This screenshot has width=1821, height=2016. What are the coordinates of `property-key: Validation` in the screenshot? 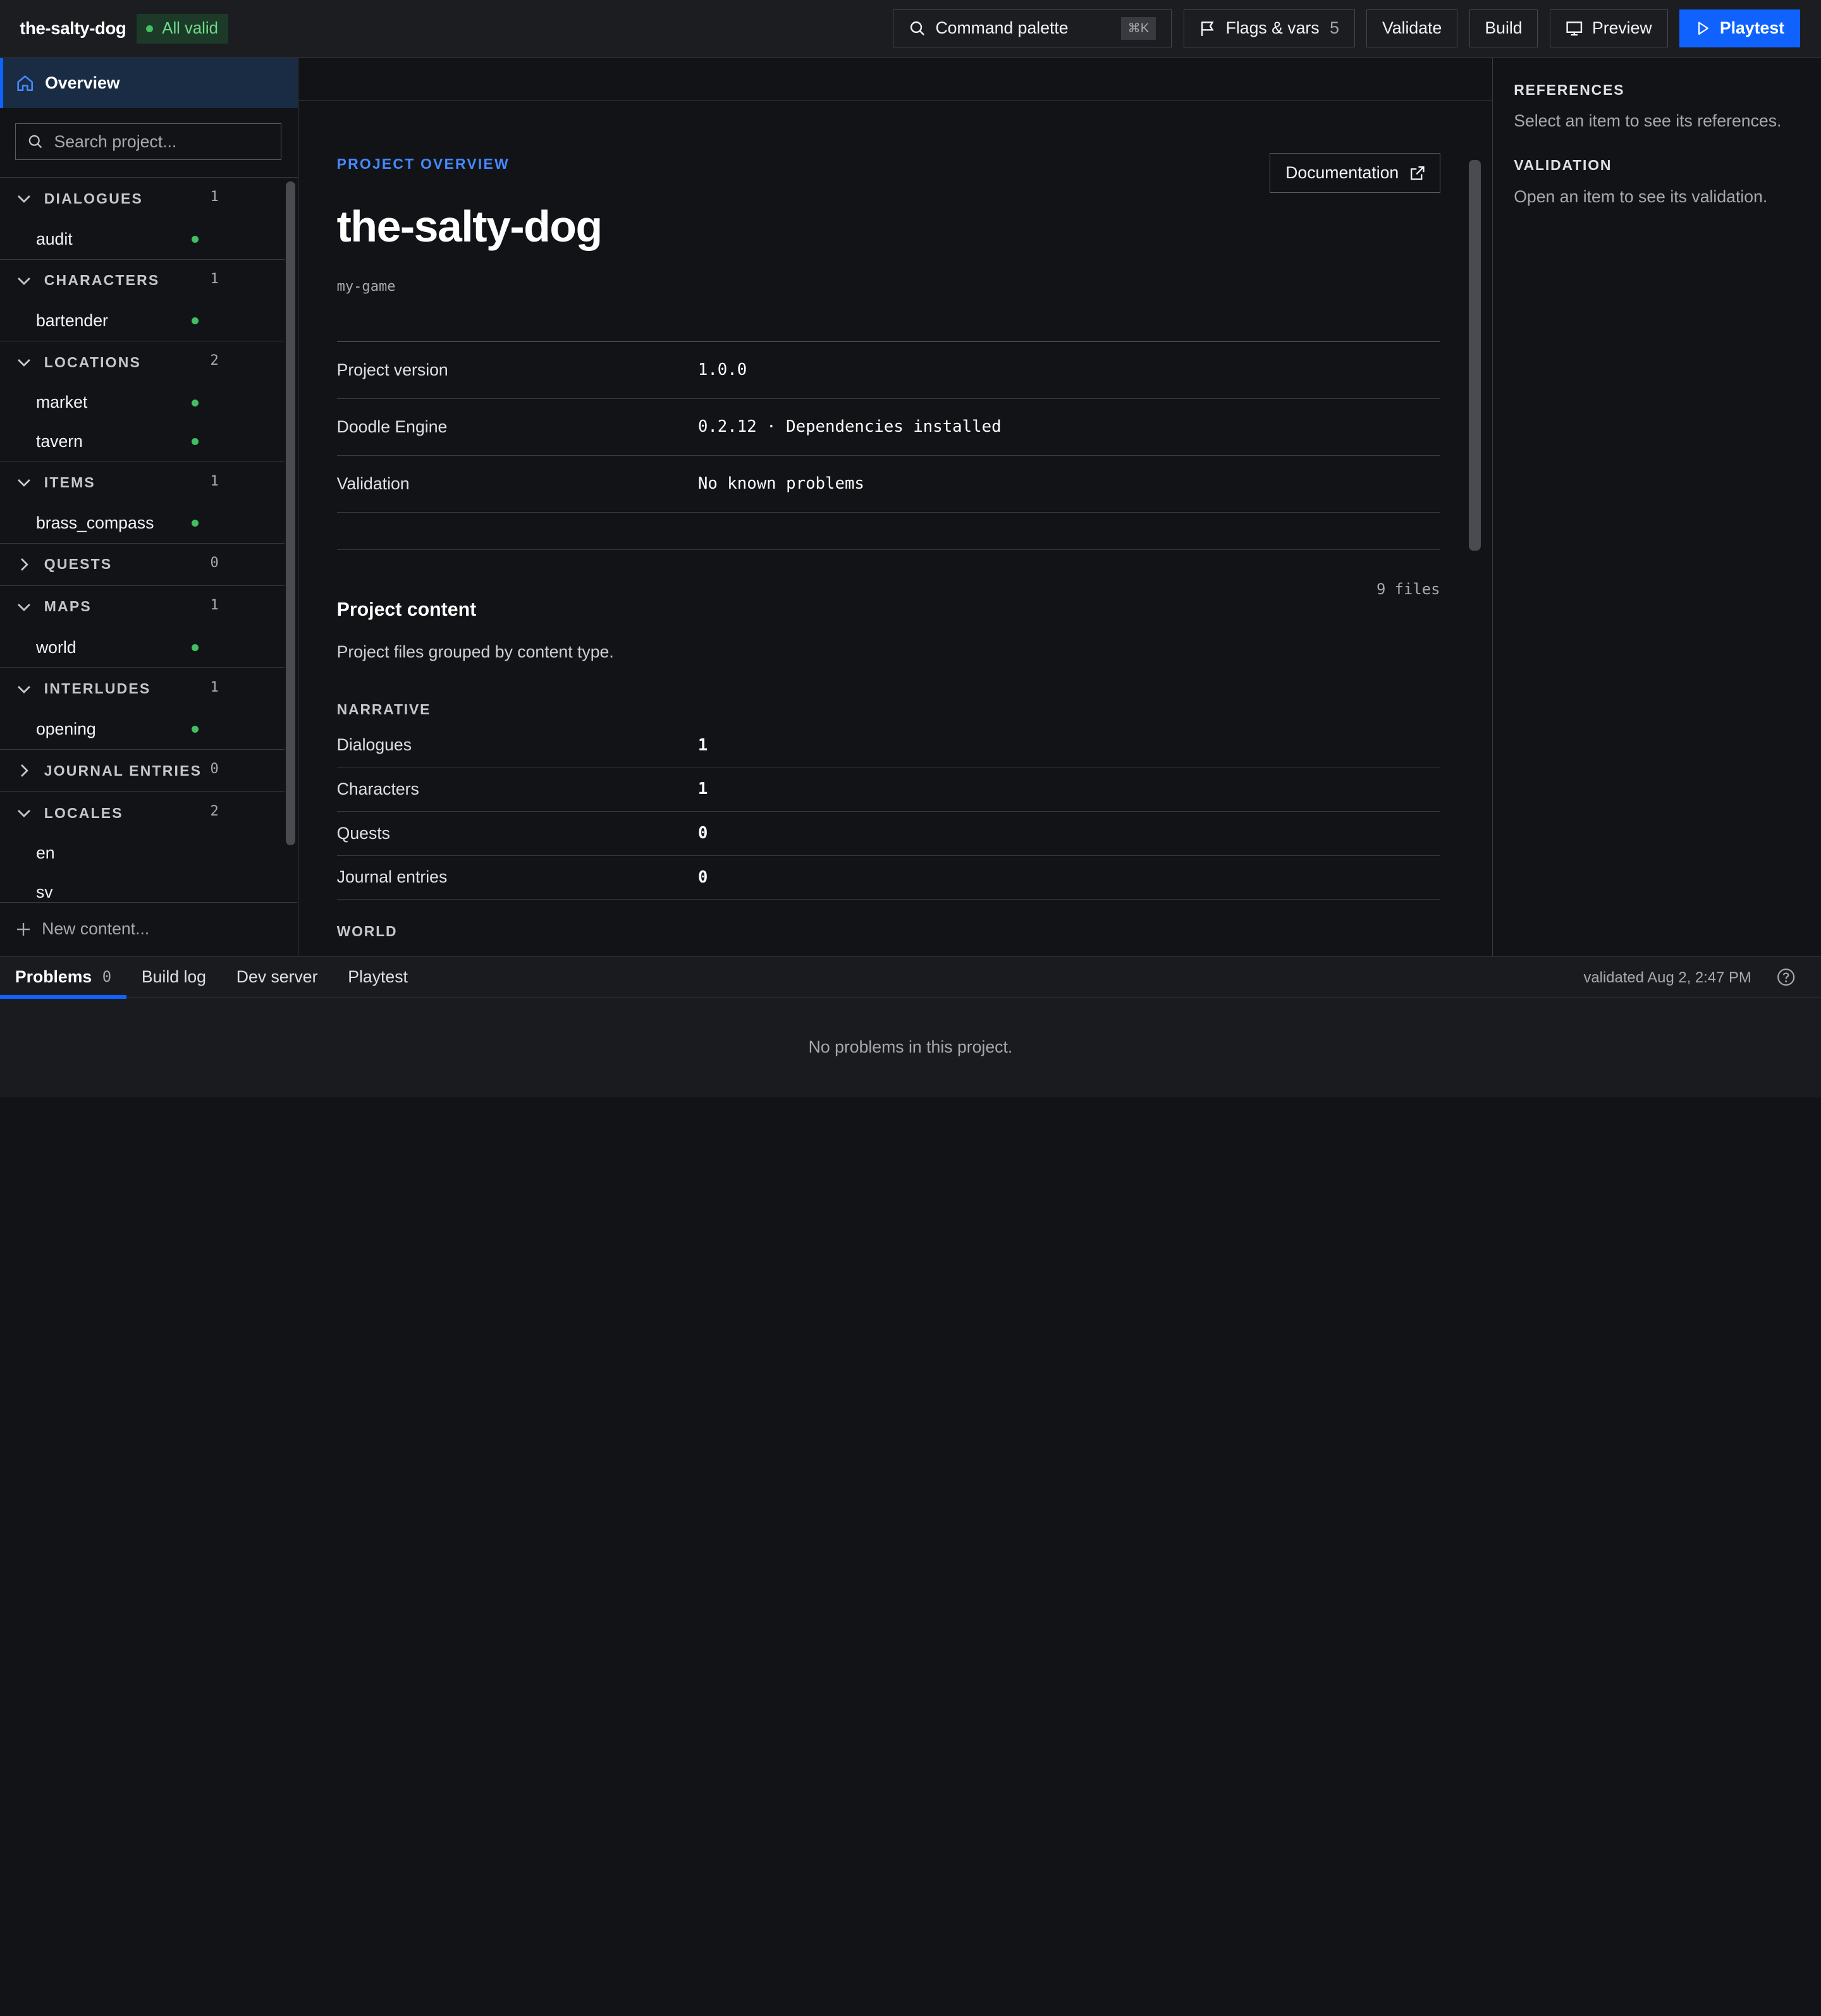 It's located at (373, 483).